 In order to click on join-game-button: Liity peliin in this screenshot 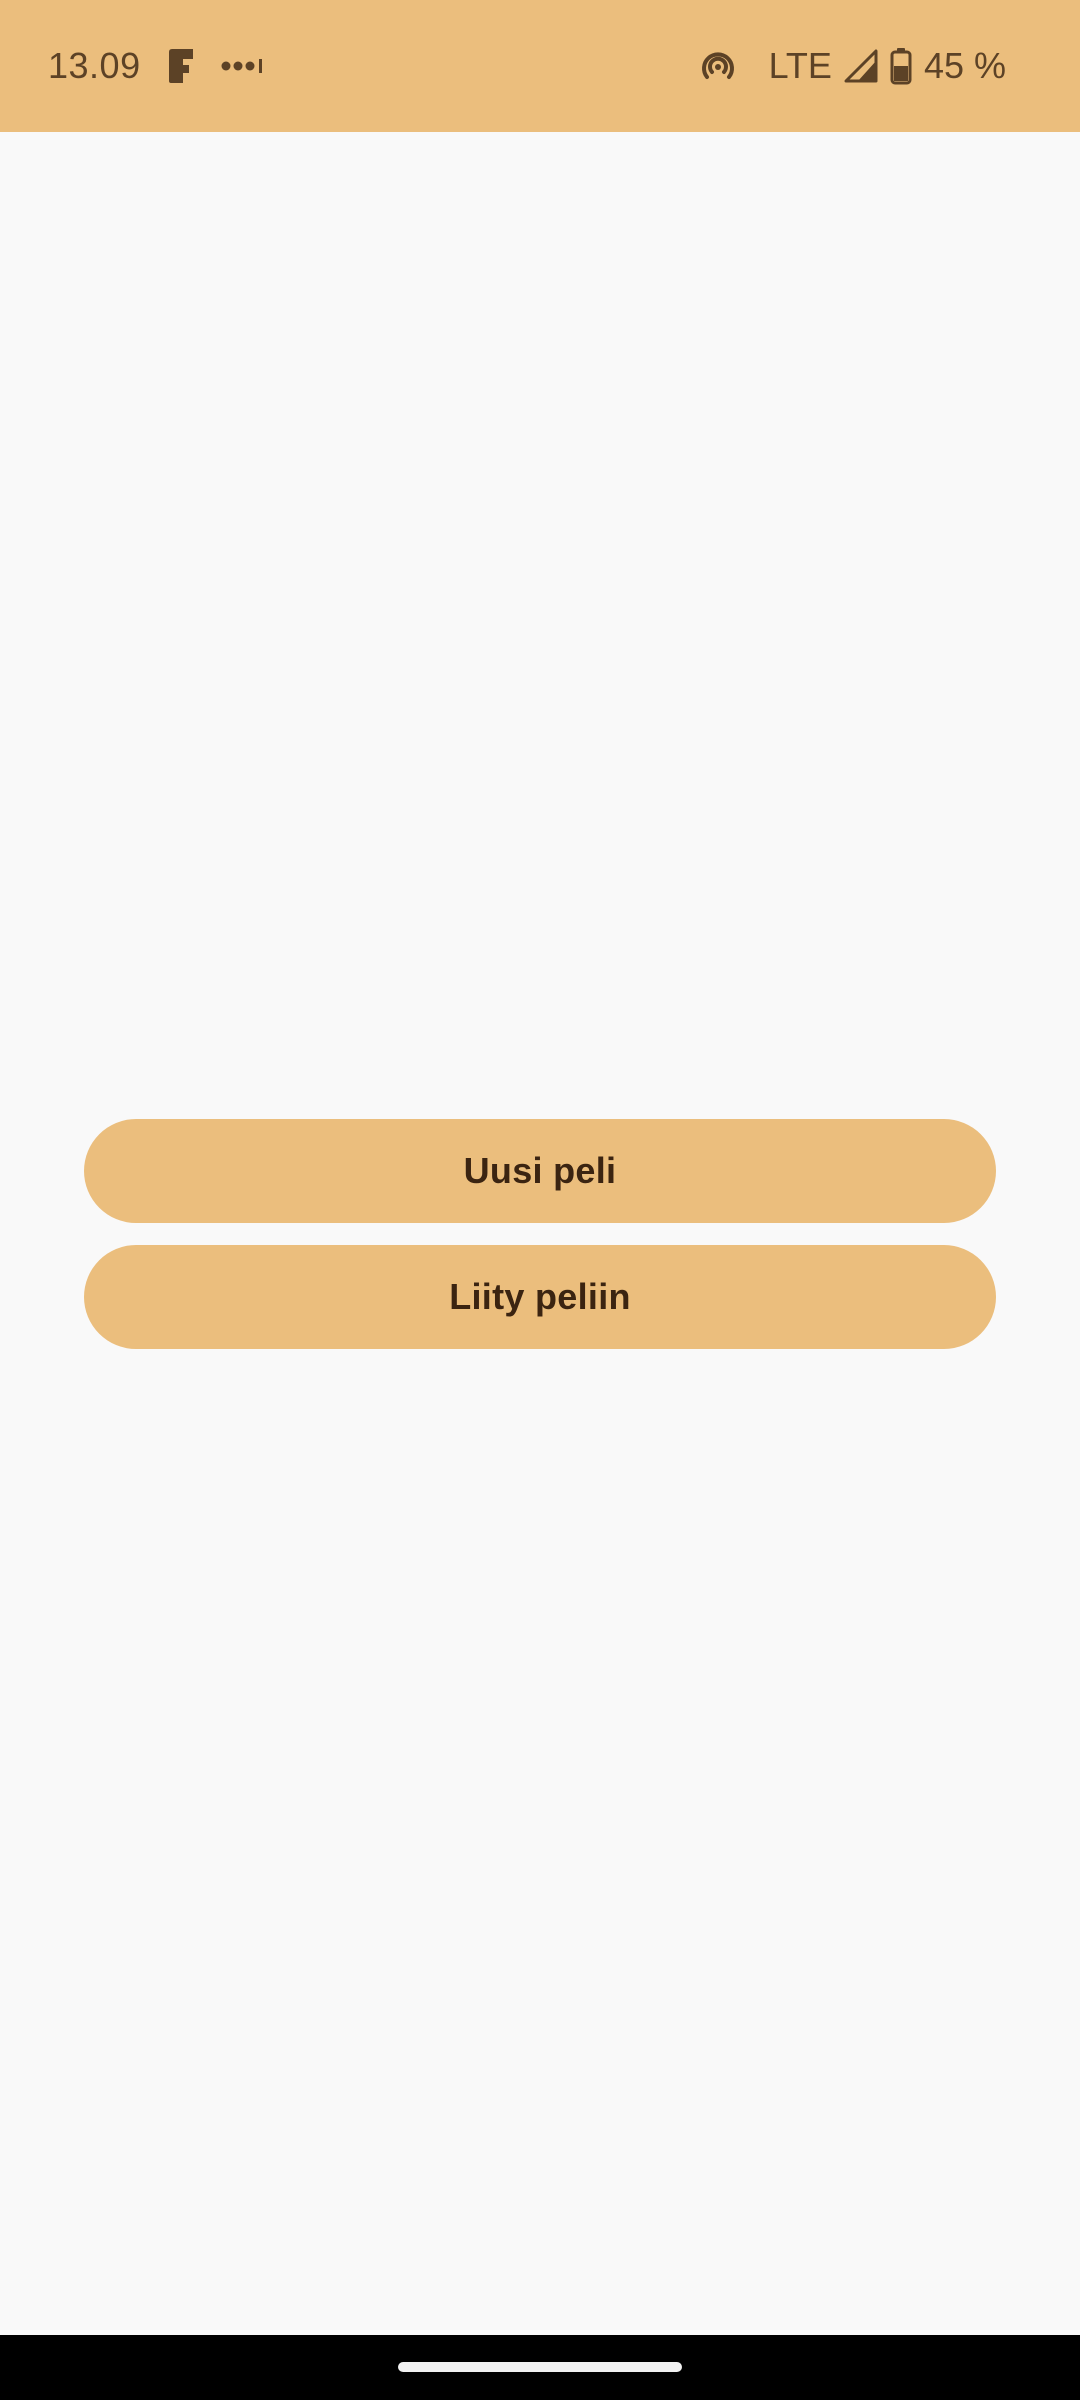, I will do `click(540, 1297)`.